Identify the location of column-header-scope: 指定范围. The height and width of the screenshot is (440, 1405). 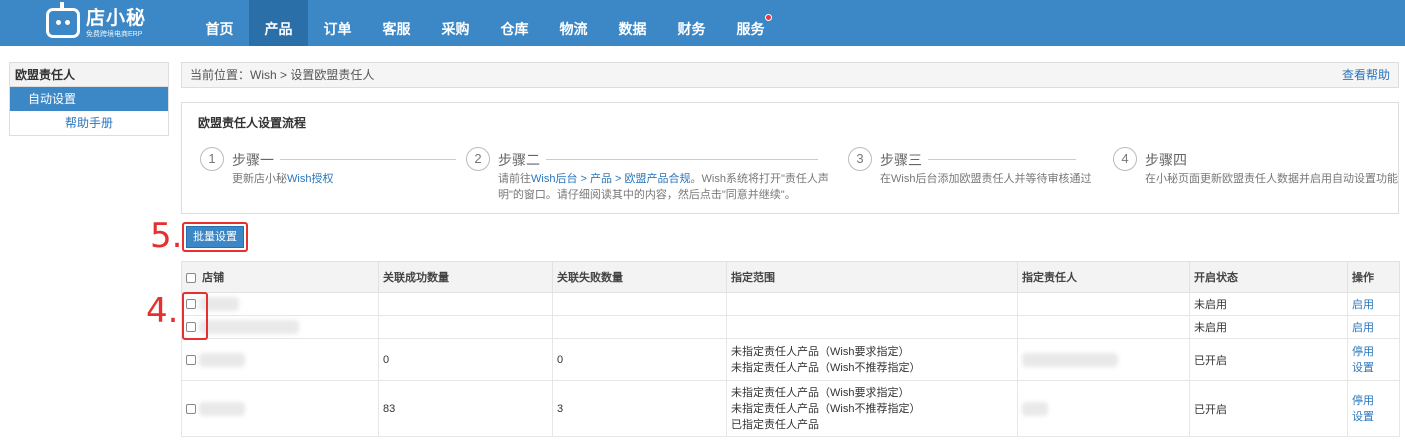
(872, 277).